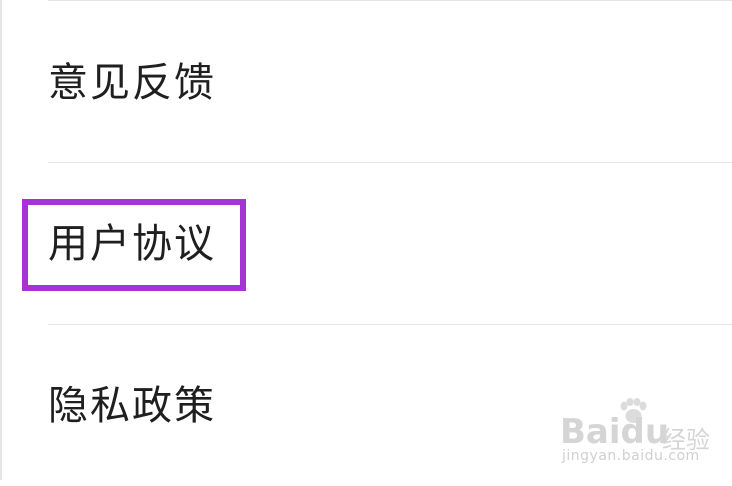  I want to click on menu-item-privacy-policy-label: 隐私政策, so click(132, 406).